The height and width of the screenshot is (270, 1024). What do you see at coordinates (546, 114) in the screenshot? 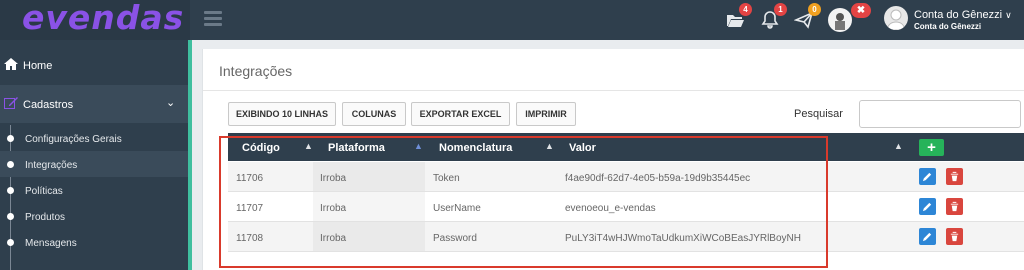
I see `print-button: IMPRIMIR` at bounding box center [546, 114].